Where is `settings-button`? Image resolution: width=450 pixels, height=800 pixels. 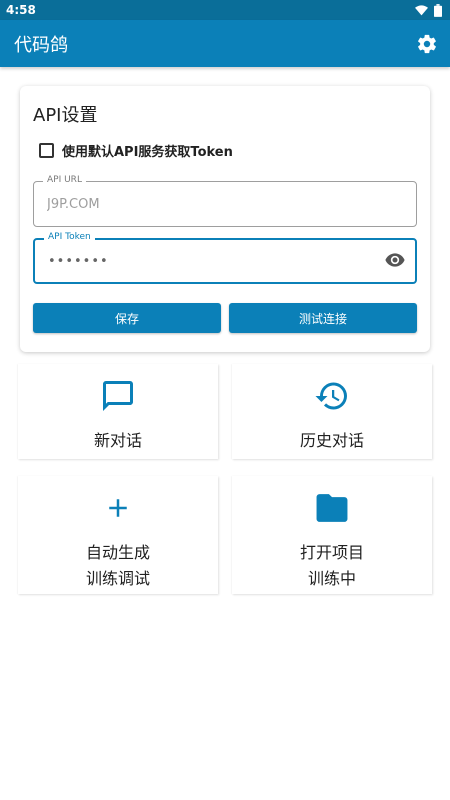
settings-button is located at coordinates (427, 44).